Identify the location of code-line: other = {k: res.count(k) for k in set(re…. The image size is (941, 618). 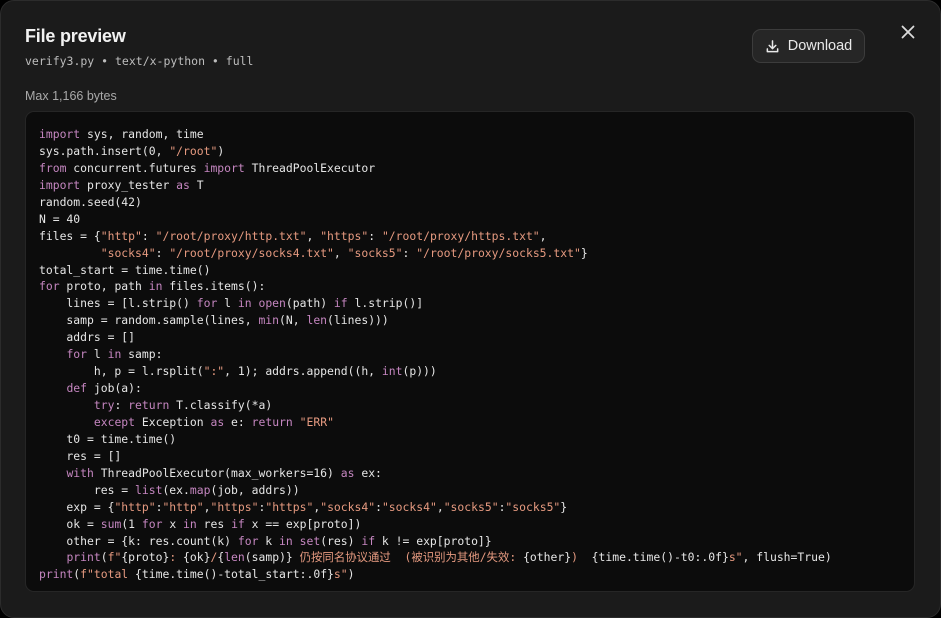
(265, 540).